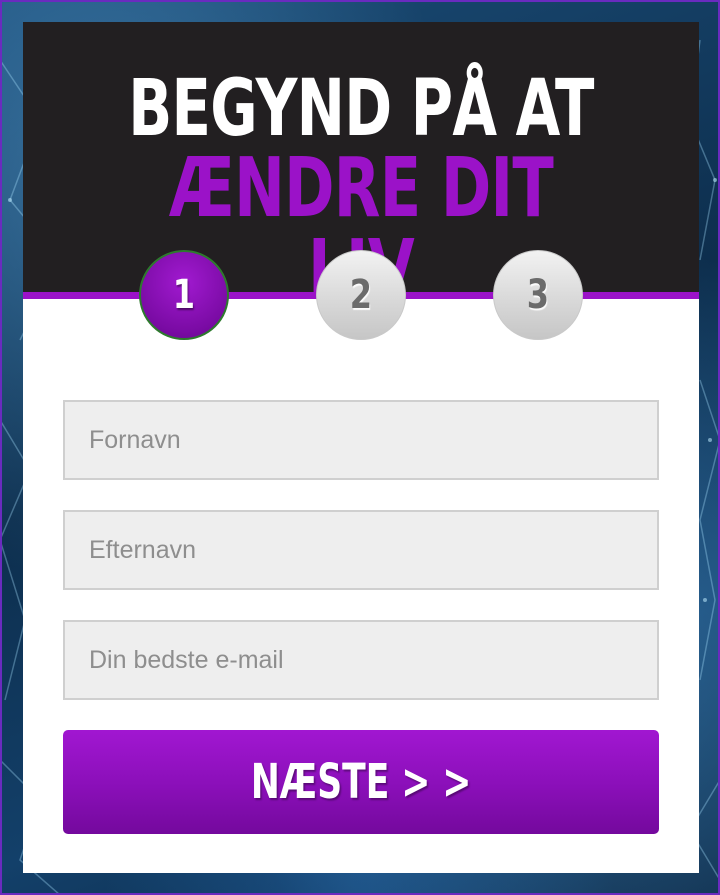 The image size is (720, 895). Describe the element at coordinates (361, 440) in the screenshot. I see `first-name-input` at that location.